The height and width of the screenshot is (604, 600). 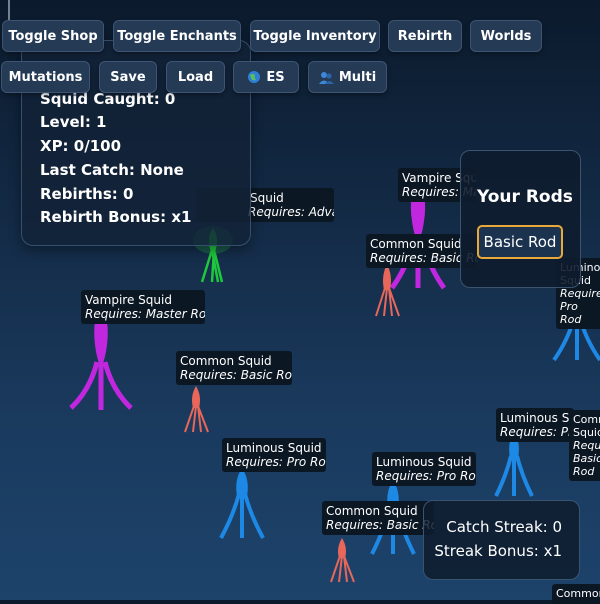 I want to click on rods-panel: Your Rods Basic Rod, so click(x=520, y=219).